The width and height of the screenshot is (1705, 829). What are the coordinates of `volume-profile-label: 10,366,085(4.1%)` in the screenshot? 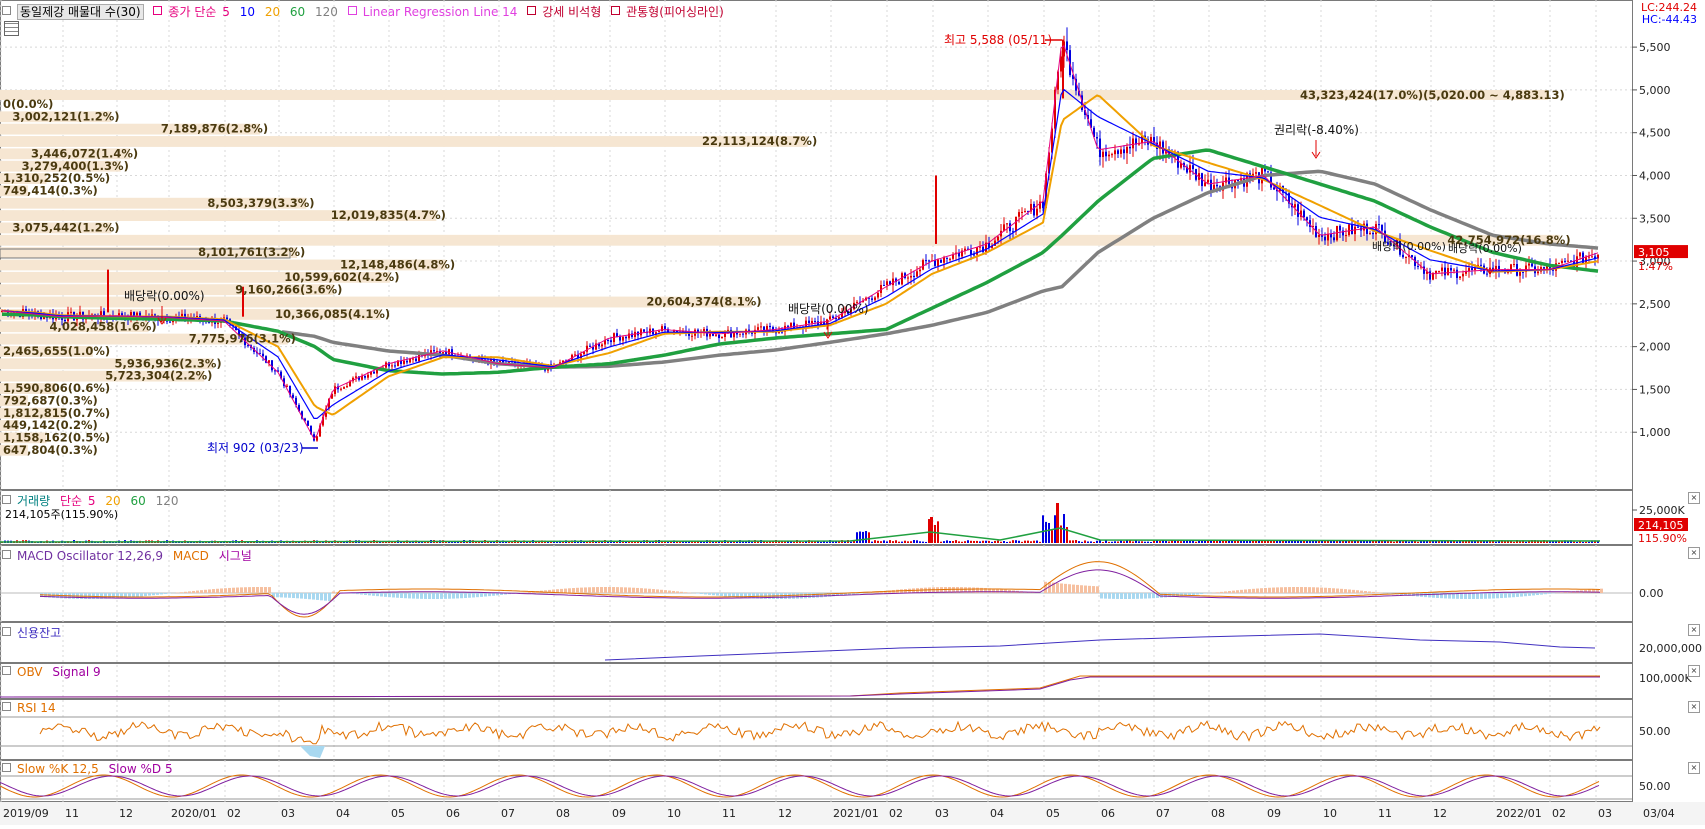 It's located at (332, 314).